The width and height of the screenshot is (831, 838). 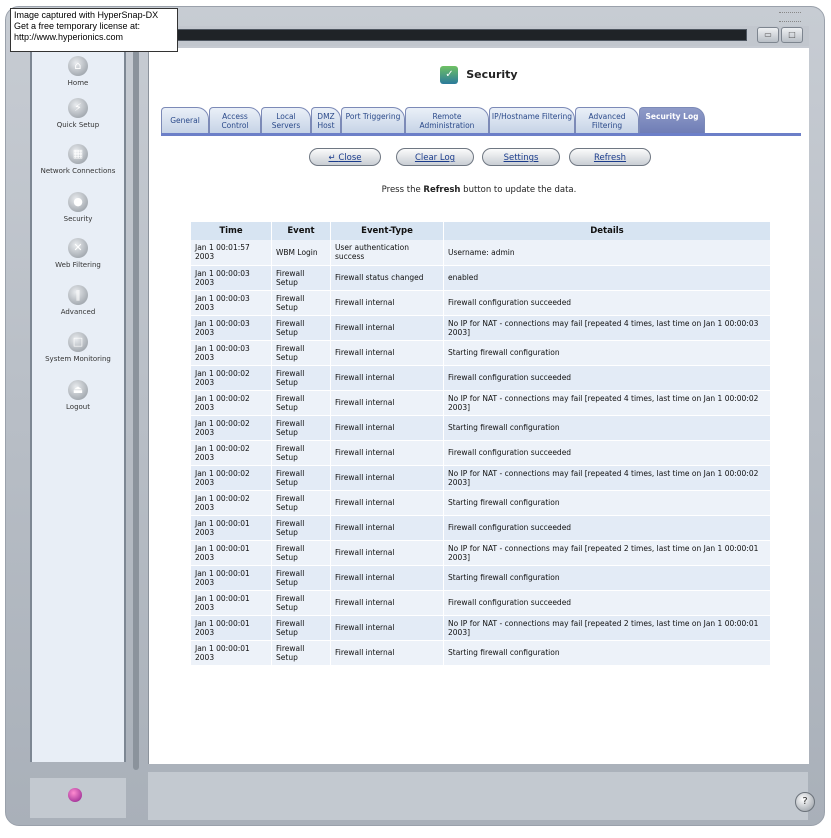 I want to click on tab-access-control: Access Control, so click(x=235, y=120).